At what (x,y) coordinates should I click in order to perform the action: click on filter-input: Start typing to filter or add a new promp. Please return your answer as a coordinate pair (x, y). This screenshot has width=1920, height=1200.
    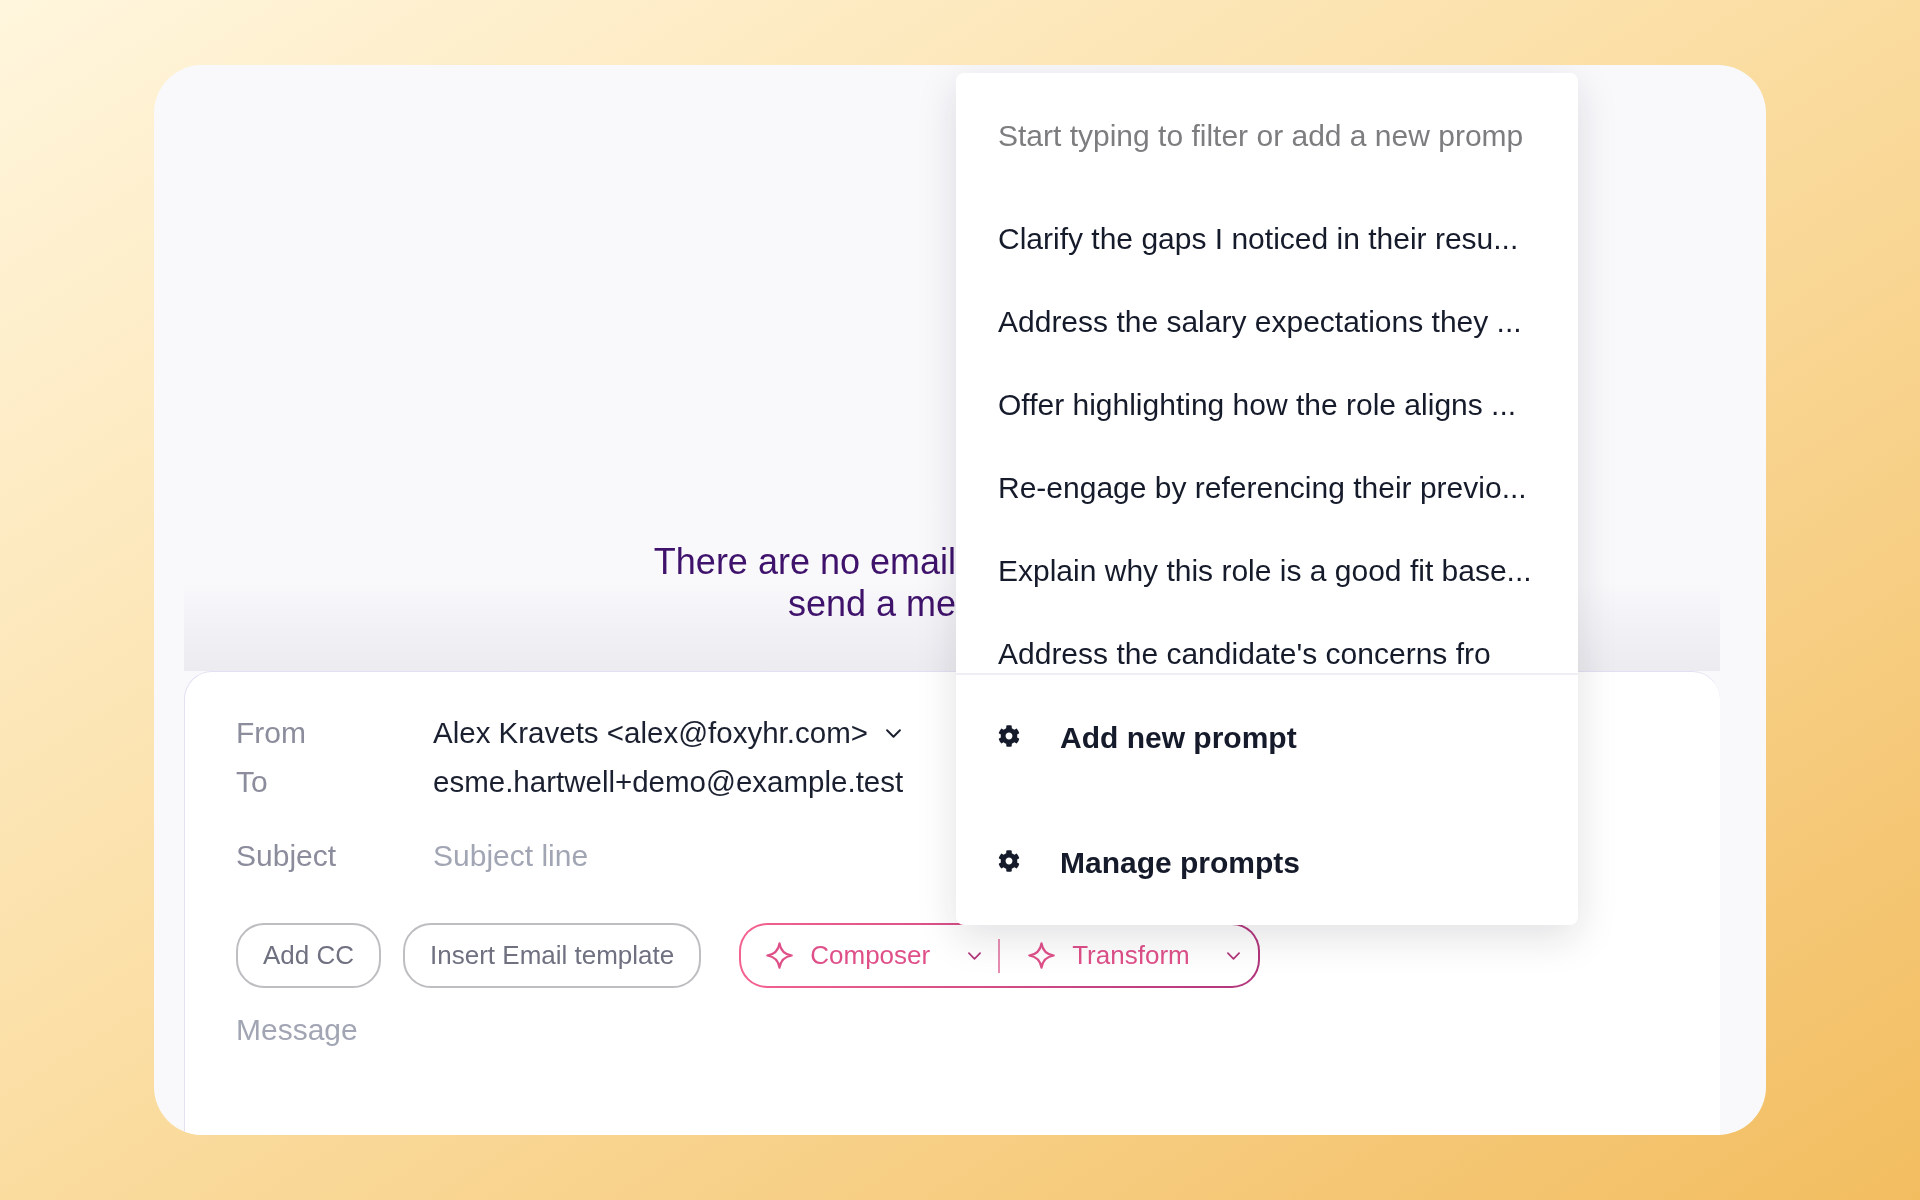
    Looking at the image, I should click on (1285, 135).